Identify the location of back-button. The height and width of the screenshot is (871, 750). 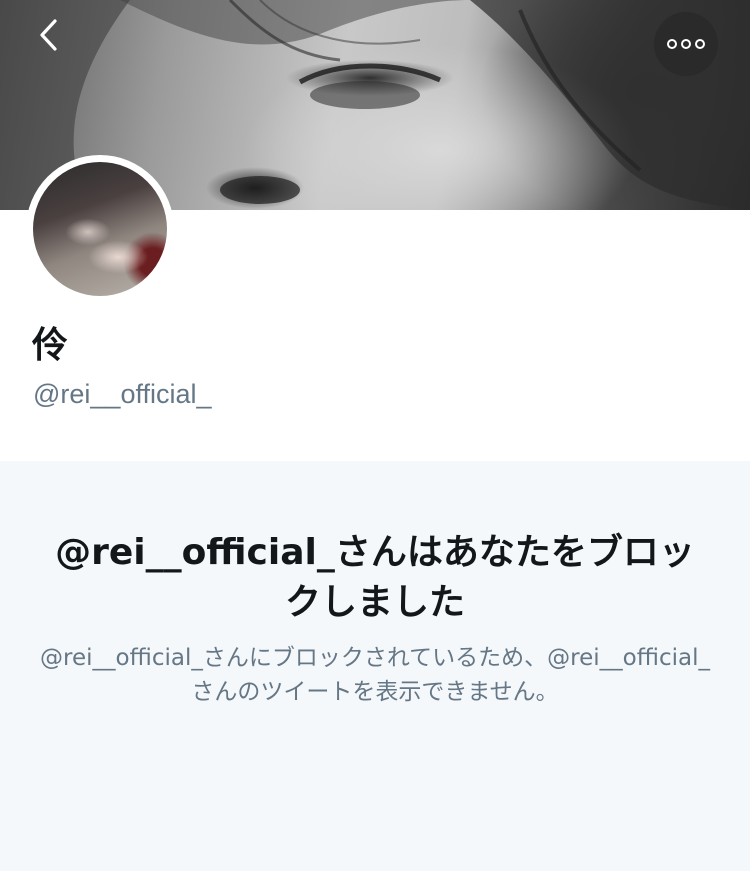
(63, 43).